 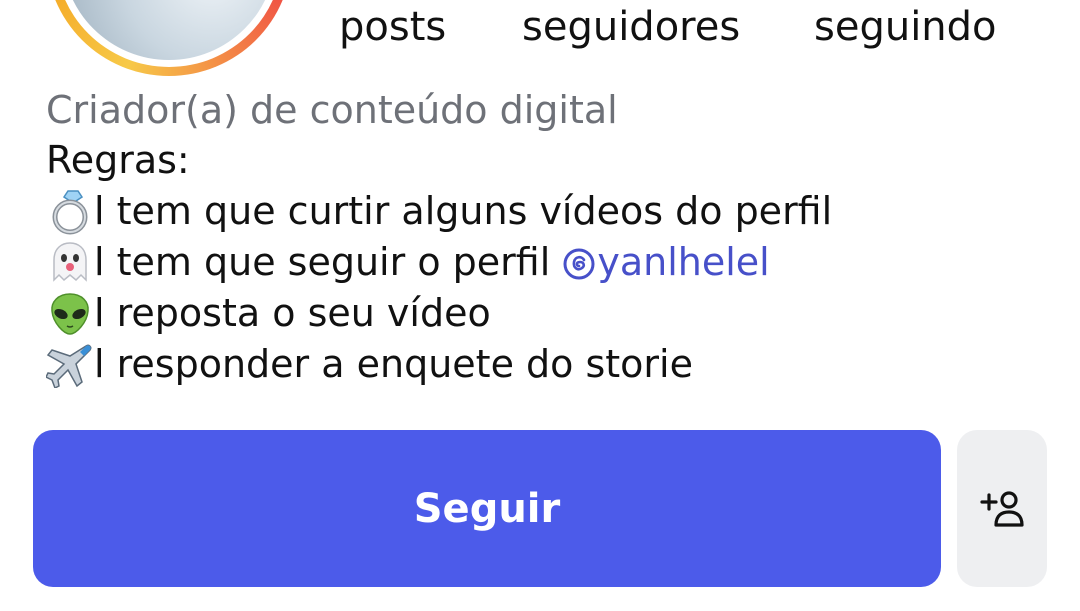 I want to click on add-user-icon, so click(x=1002, y=508).